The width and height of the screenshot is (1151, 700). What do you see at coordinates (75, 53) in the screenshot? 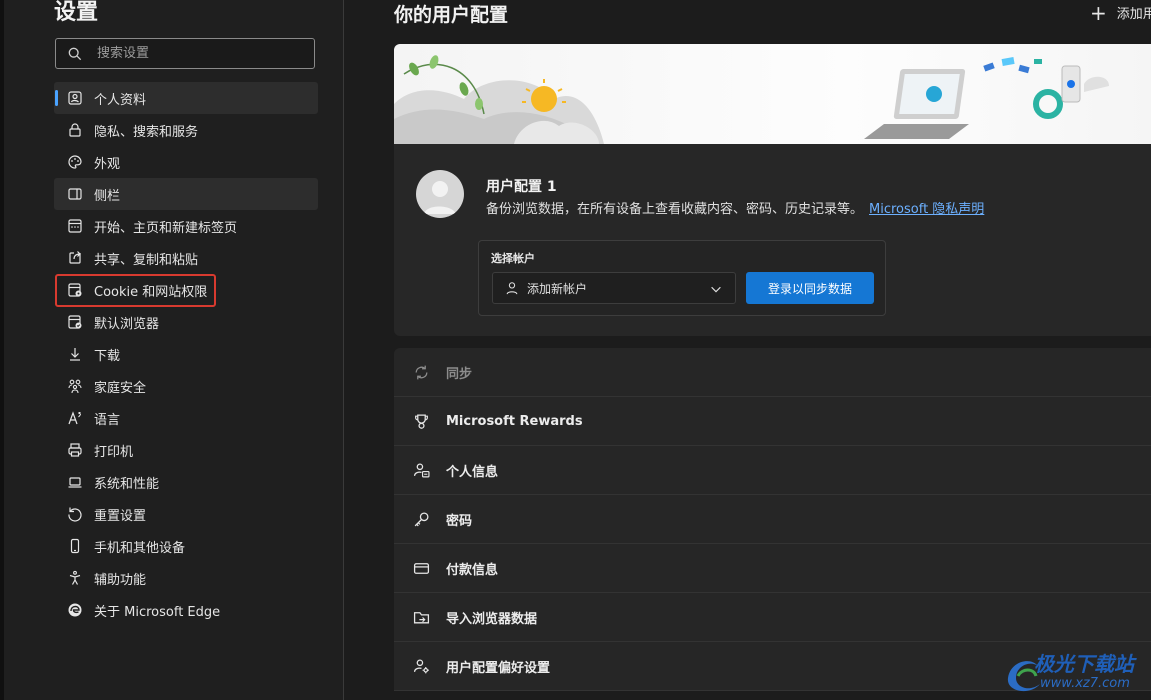
I see `search-icon` at bounding box center [75, 53].